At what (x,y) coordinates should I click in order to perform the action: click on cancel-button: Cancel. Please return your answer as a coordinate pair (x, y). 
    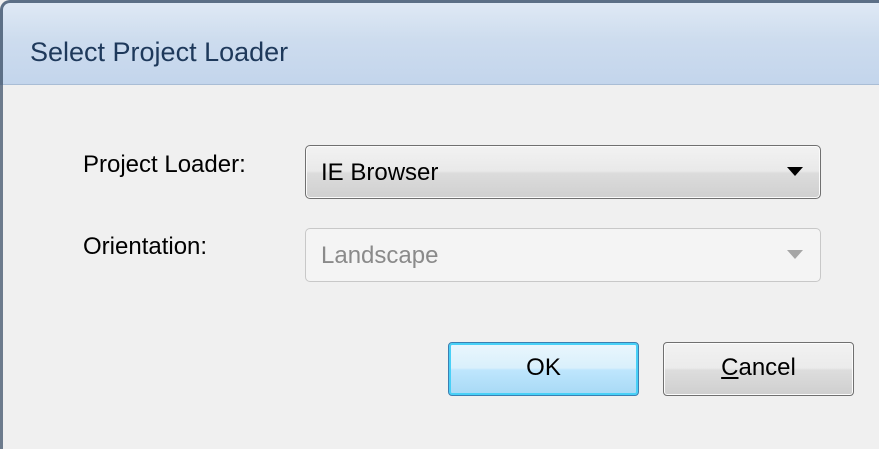
    Looking at the image, I should click on (758, 369).